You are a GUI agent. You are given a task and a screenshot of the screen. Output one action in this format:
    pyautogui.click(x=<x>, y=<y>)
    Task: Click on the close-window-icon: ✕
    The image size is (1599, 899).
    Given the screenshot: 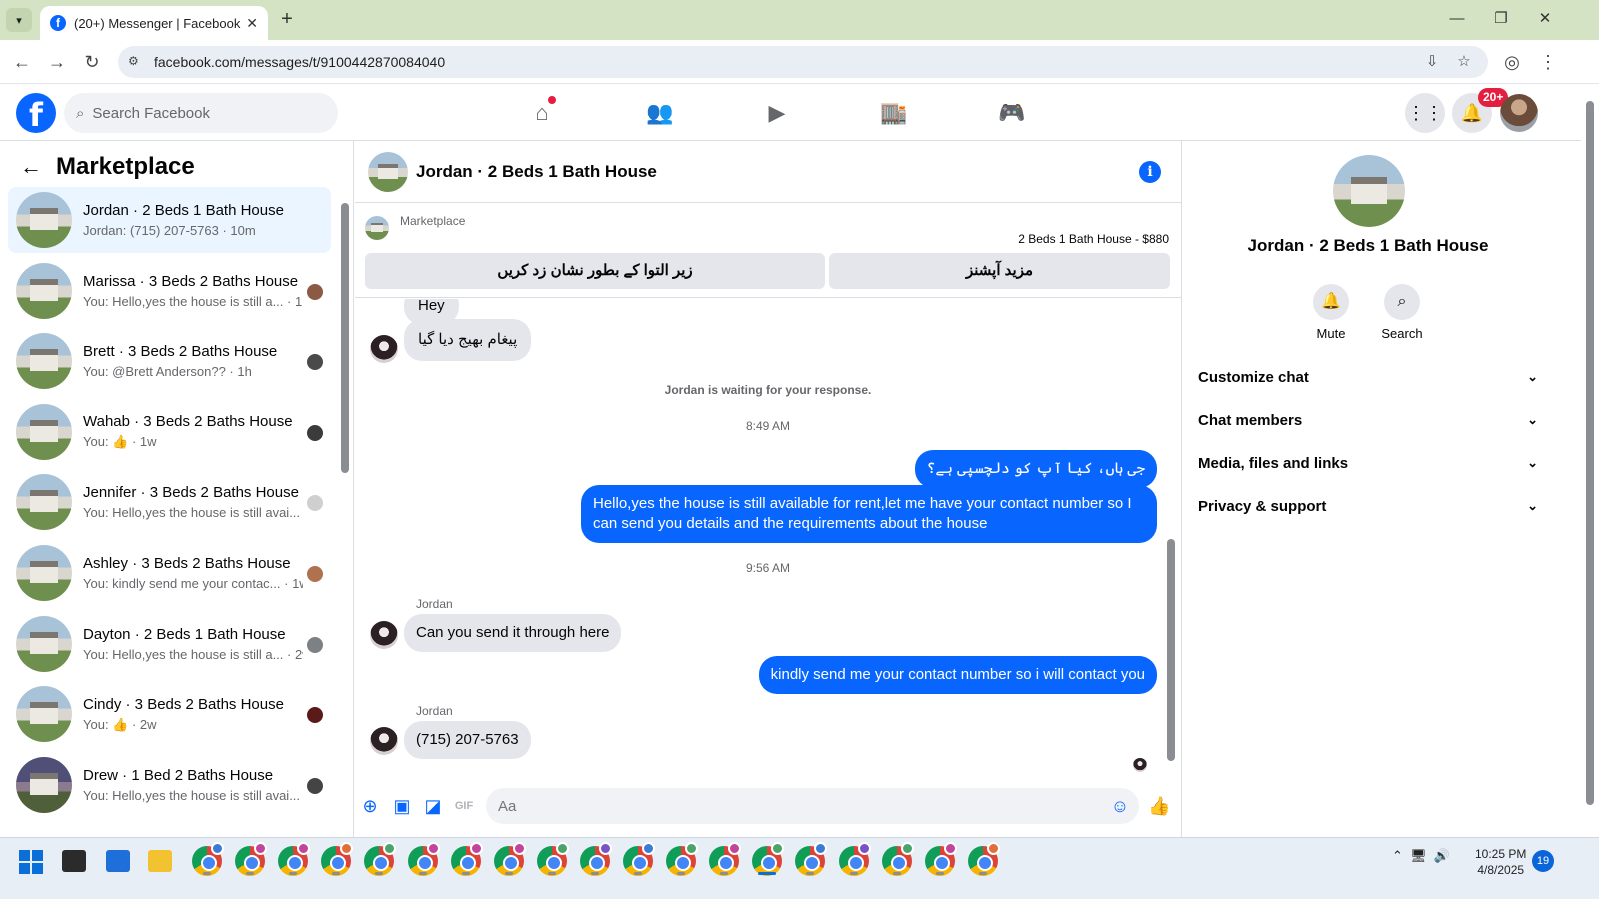 What is the action you would take?
    pyautogui.click(x=1545, y=19)
    